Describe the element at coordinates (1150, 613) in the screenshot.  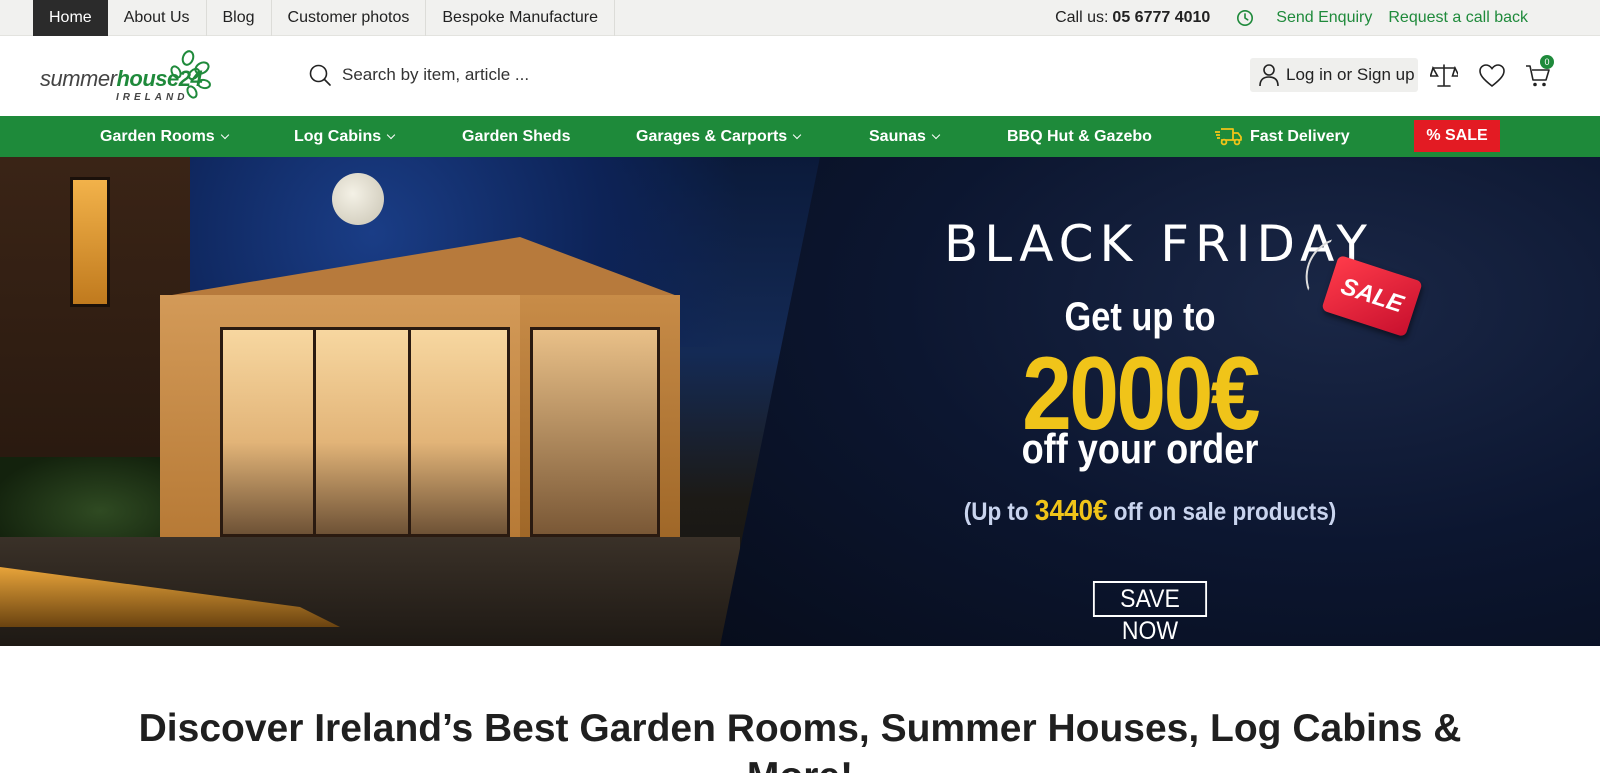
I see `save-now-button: SAVE NOW` at that location.